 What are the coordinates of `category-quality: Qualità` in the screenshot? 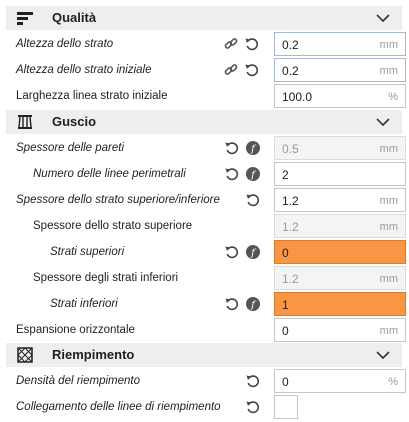 It's located at (204, 18).